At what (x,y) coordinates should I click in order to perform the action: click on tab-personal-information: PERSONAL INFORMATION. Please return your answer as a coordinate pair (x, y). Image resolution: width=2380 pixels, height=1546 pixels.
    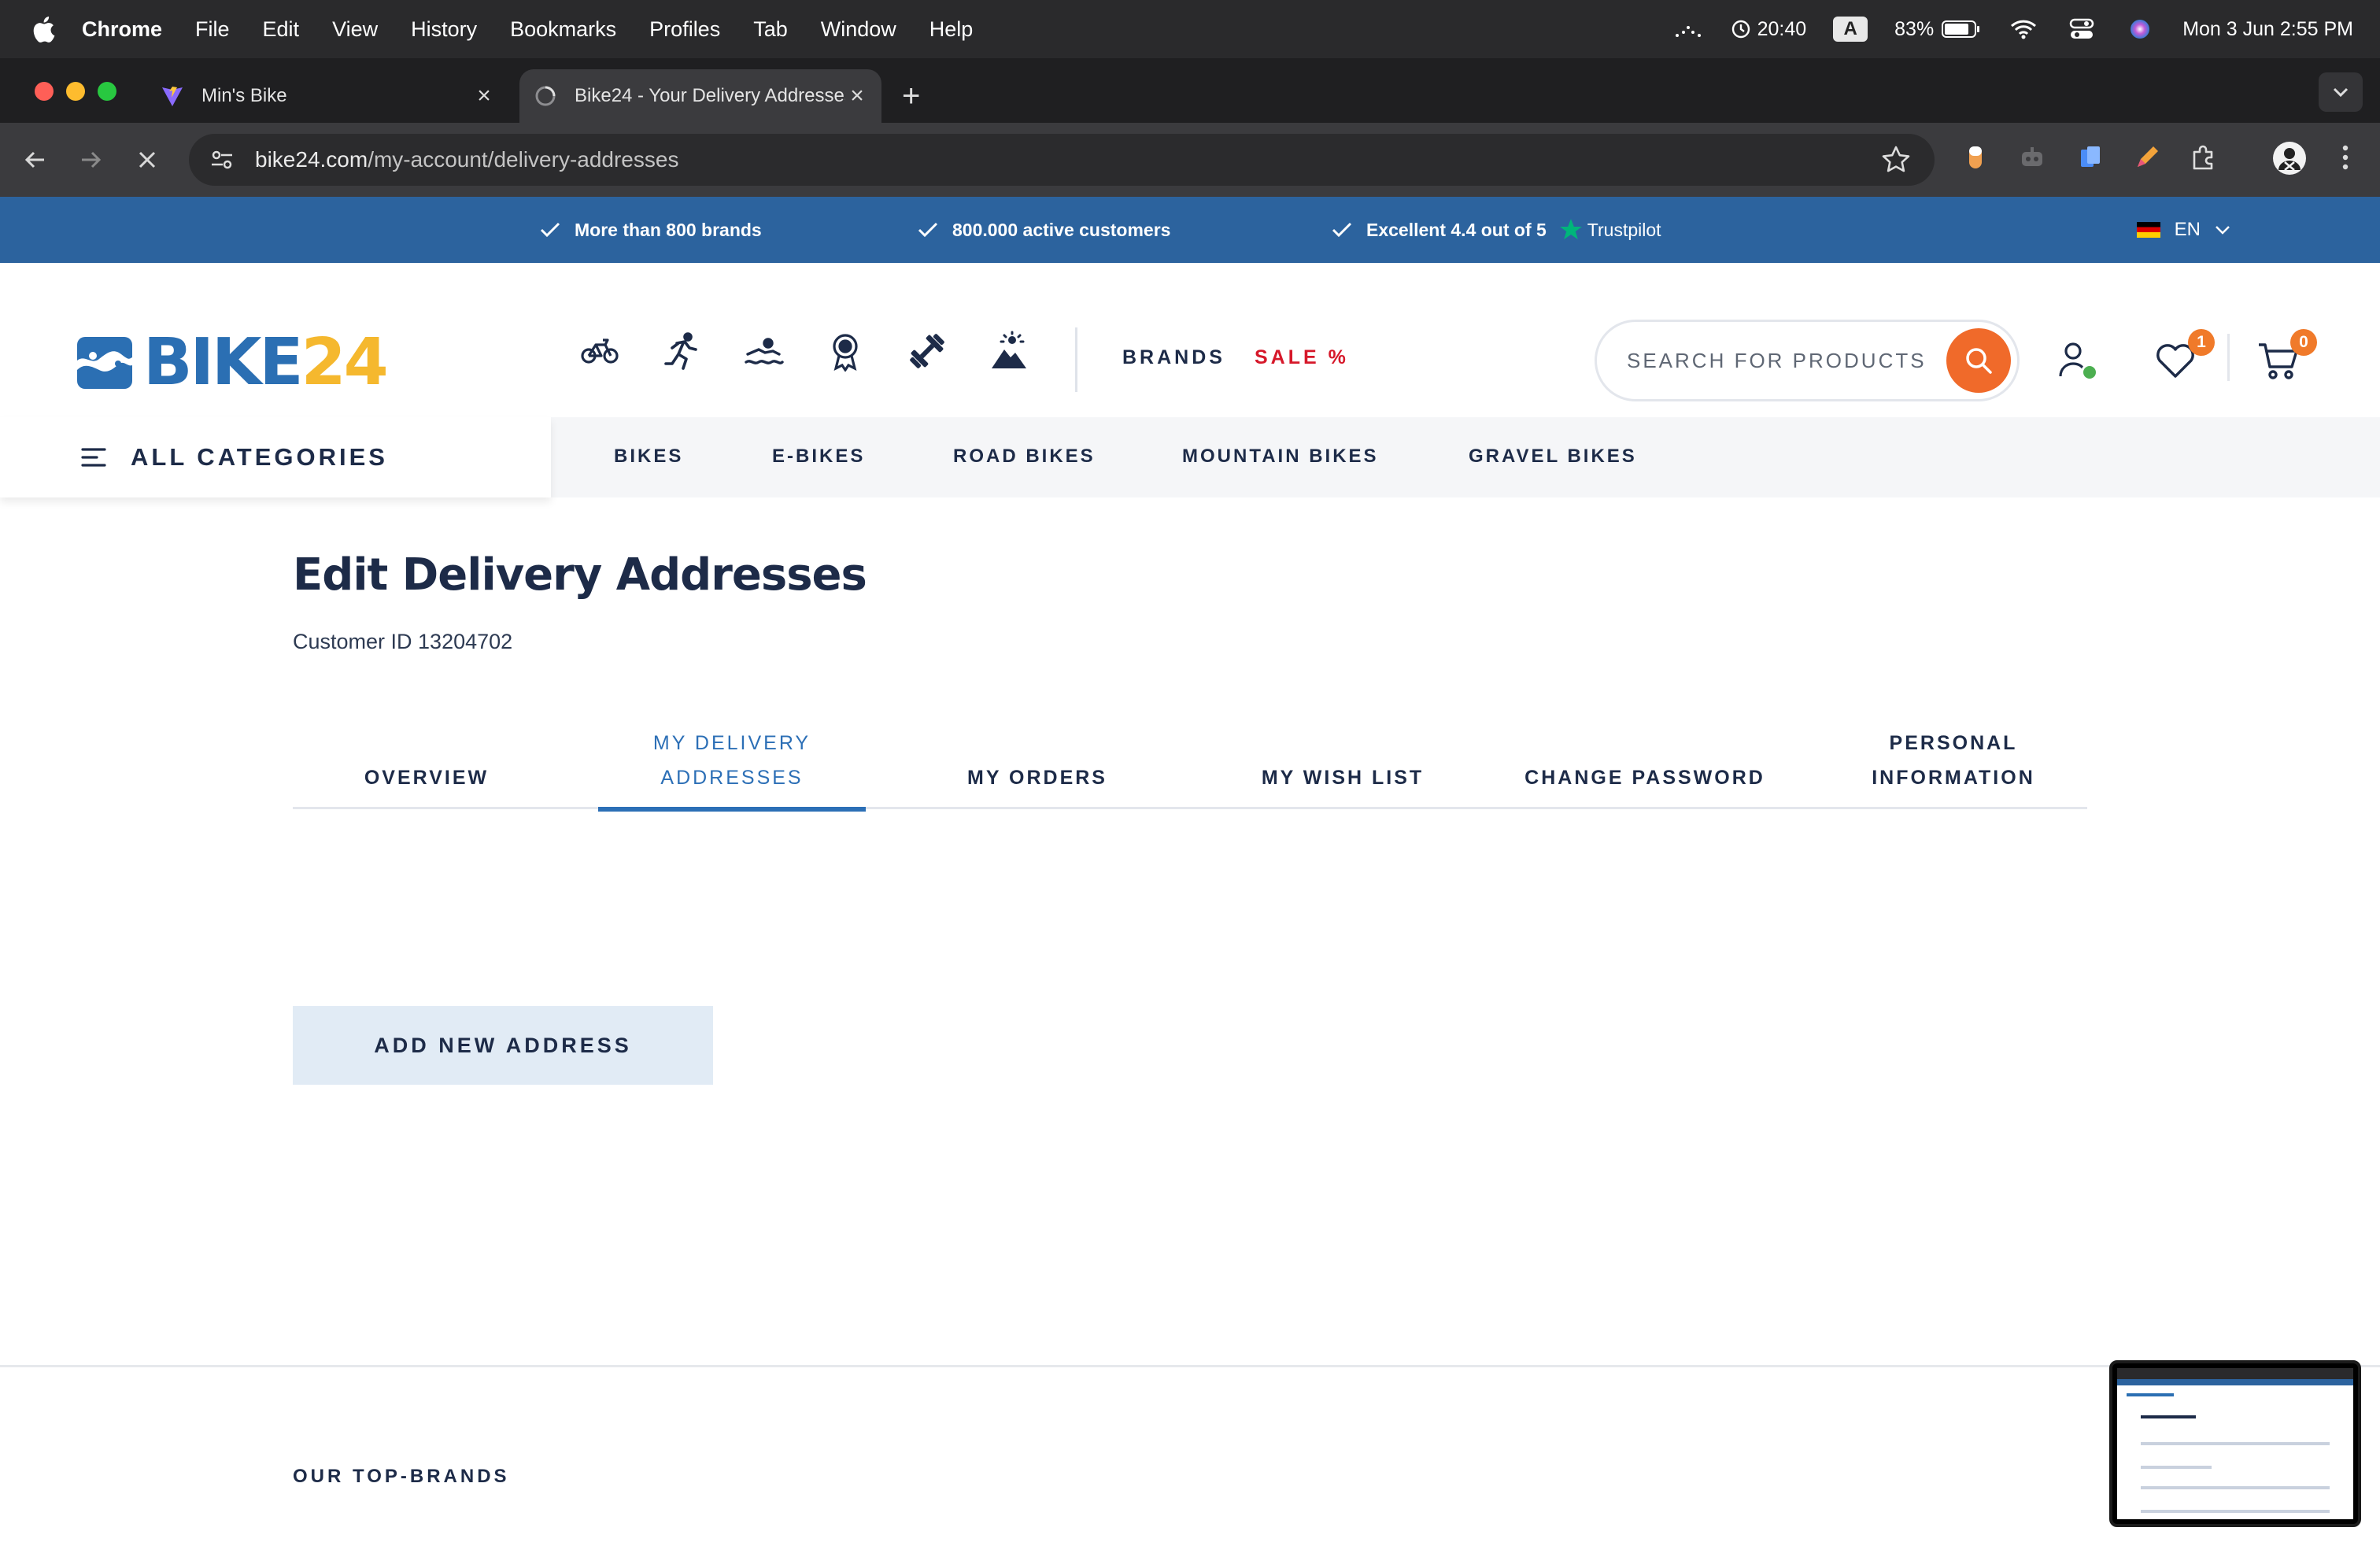
    Looking at the image, I should click on (1953, 762).